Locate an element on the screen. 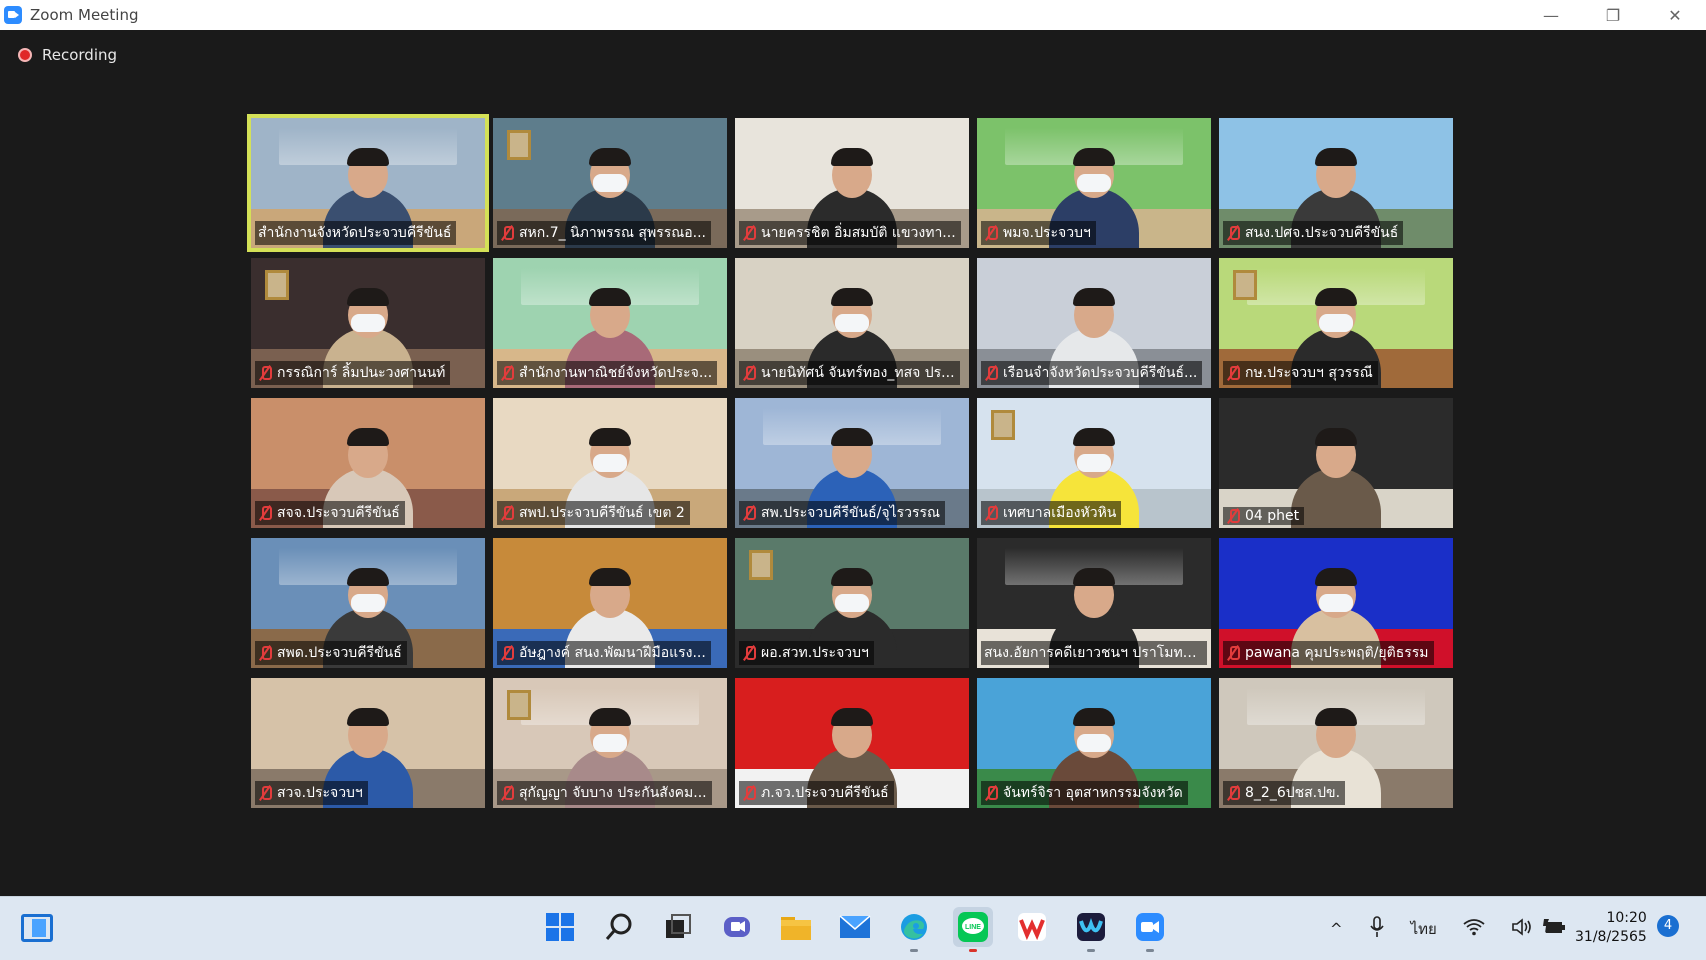 This screenshot has width=1706, height=960. minimize-button: — is located at coordinates (1551, 15).